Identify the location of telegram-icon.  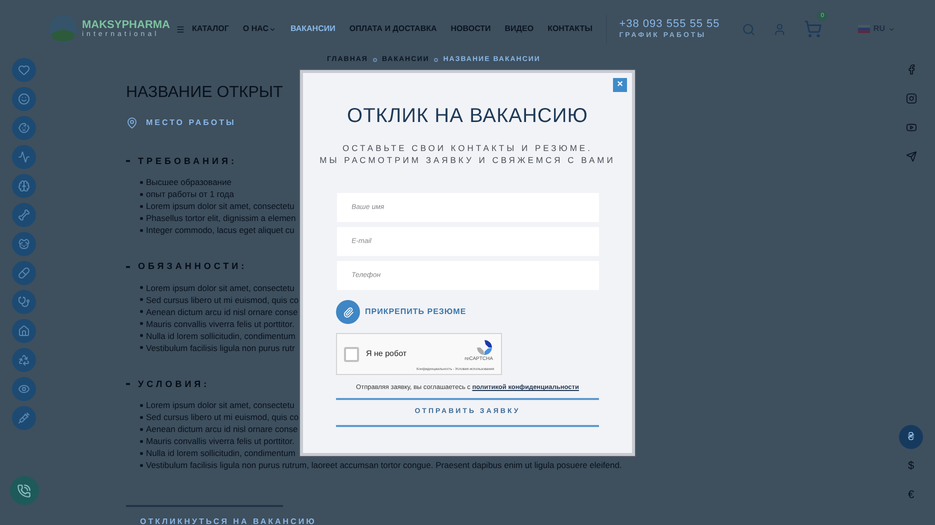
(911, 156).